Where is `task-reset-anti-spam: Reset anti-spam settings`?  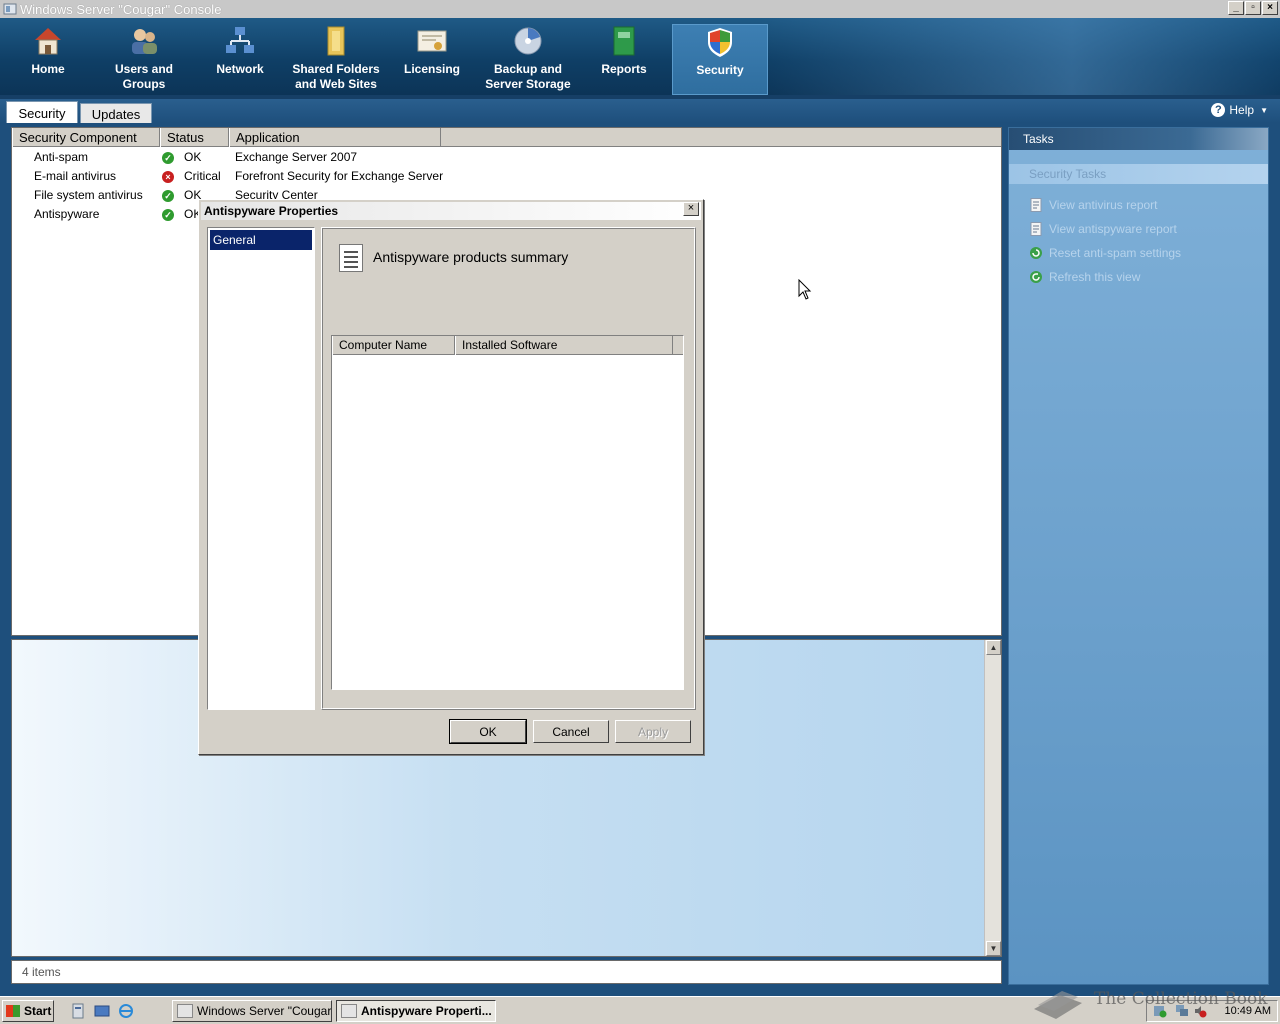 task-reset-anti-spam: Reset anti-spam settings is located at coordinates (1105, 253).